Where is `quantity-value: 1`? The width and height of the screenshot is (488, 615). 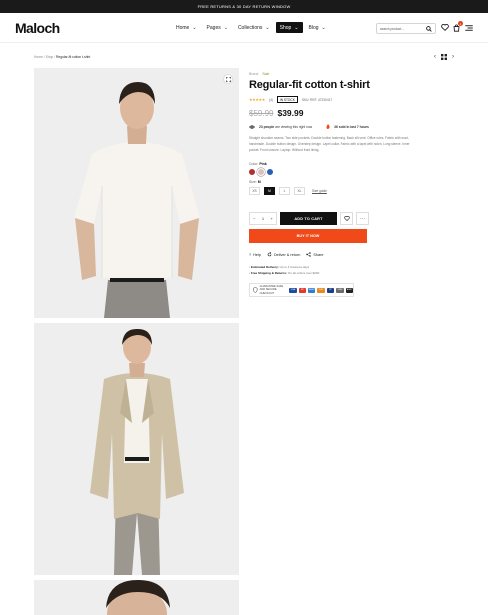 quantity-value: 1 is located at coordinates (263, 218).